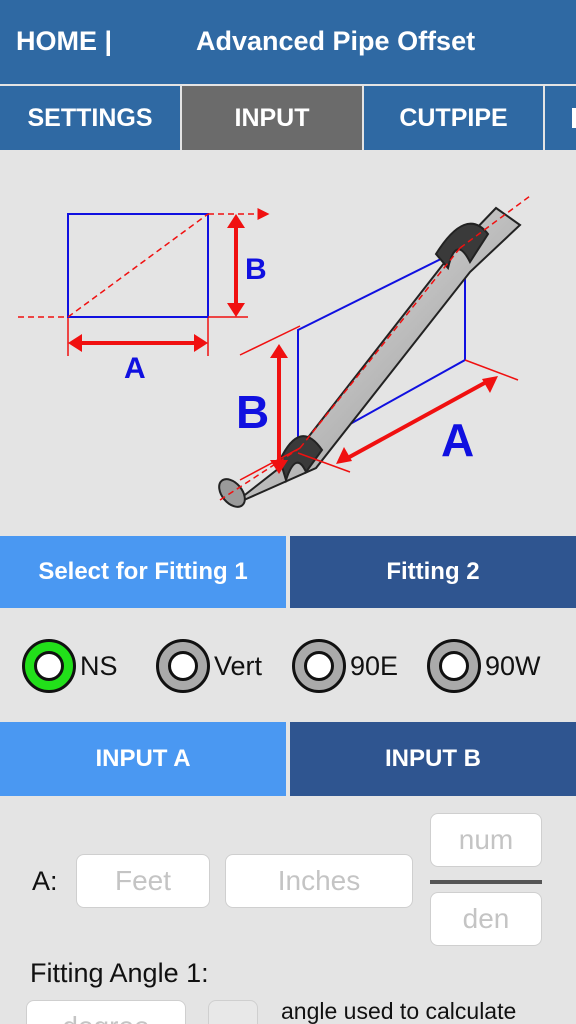 The height and width of the screenshot is (1024, 576). What do you see at coordinates (119, 973) in the screenshot?
I see `fitting-angle-label: Fitting Angle 1:` at bounding box center [119, 973].